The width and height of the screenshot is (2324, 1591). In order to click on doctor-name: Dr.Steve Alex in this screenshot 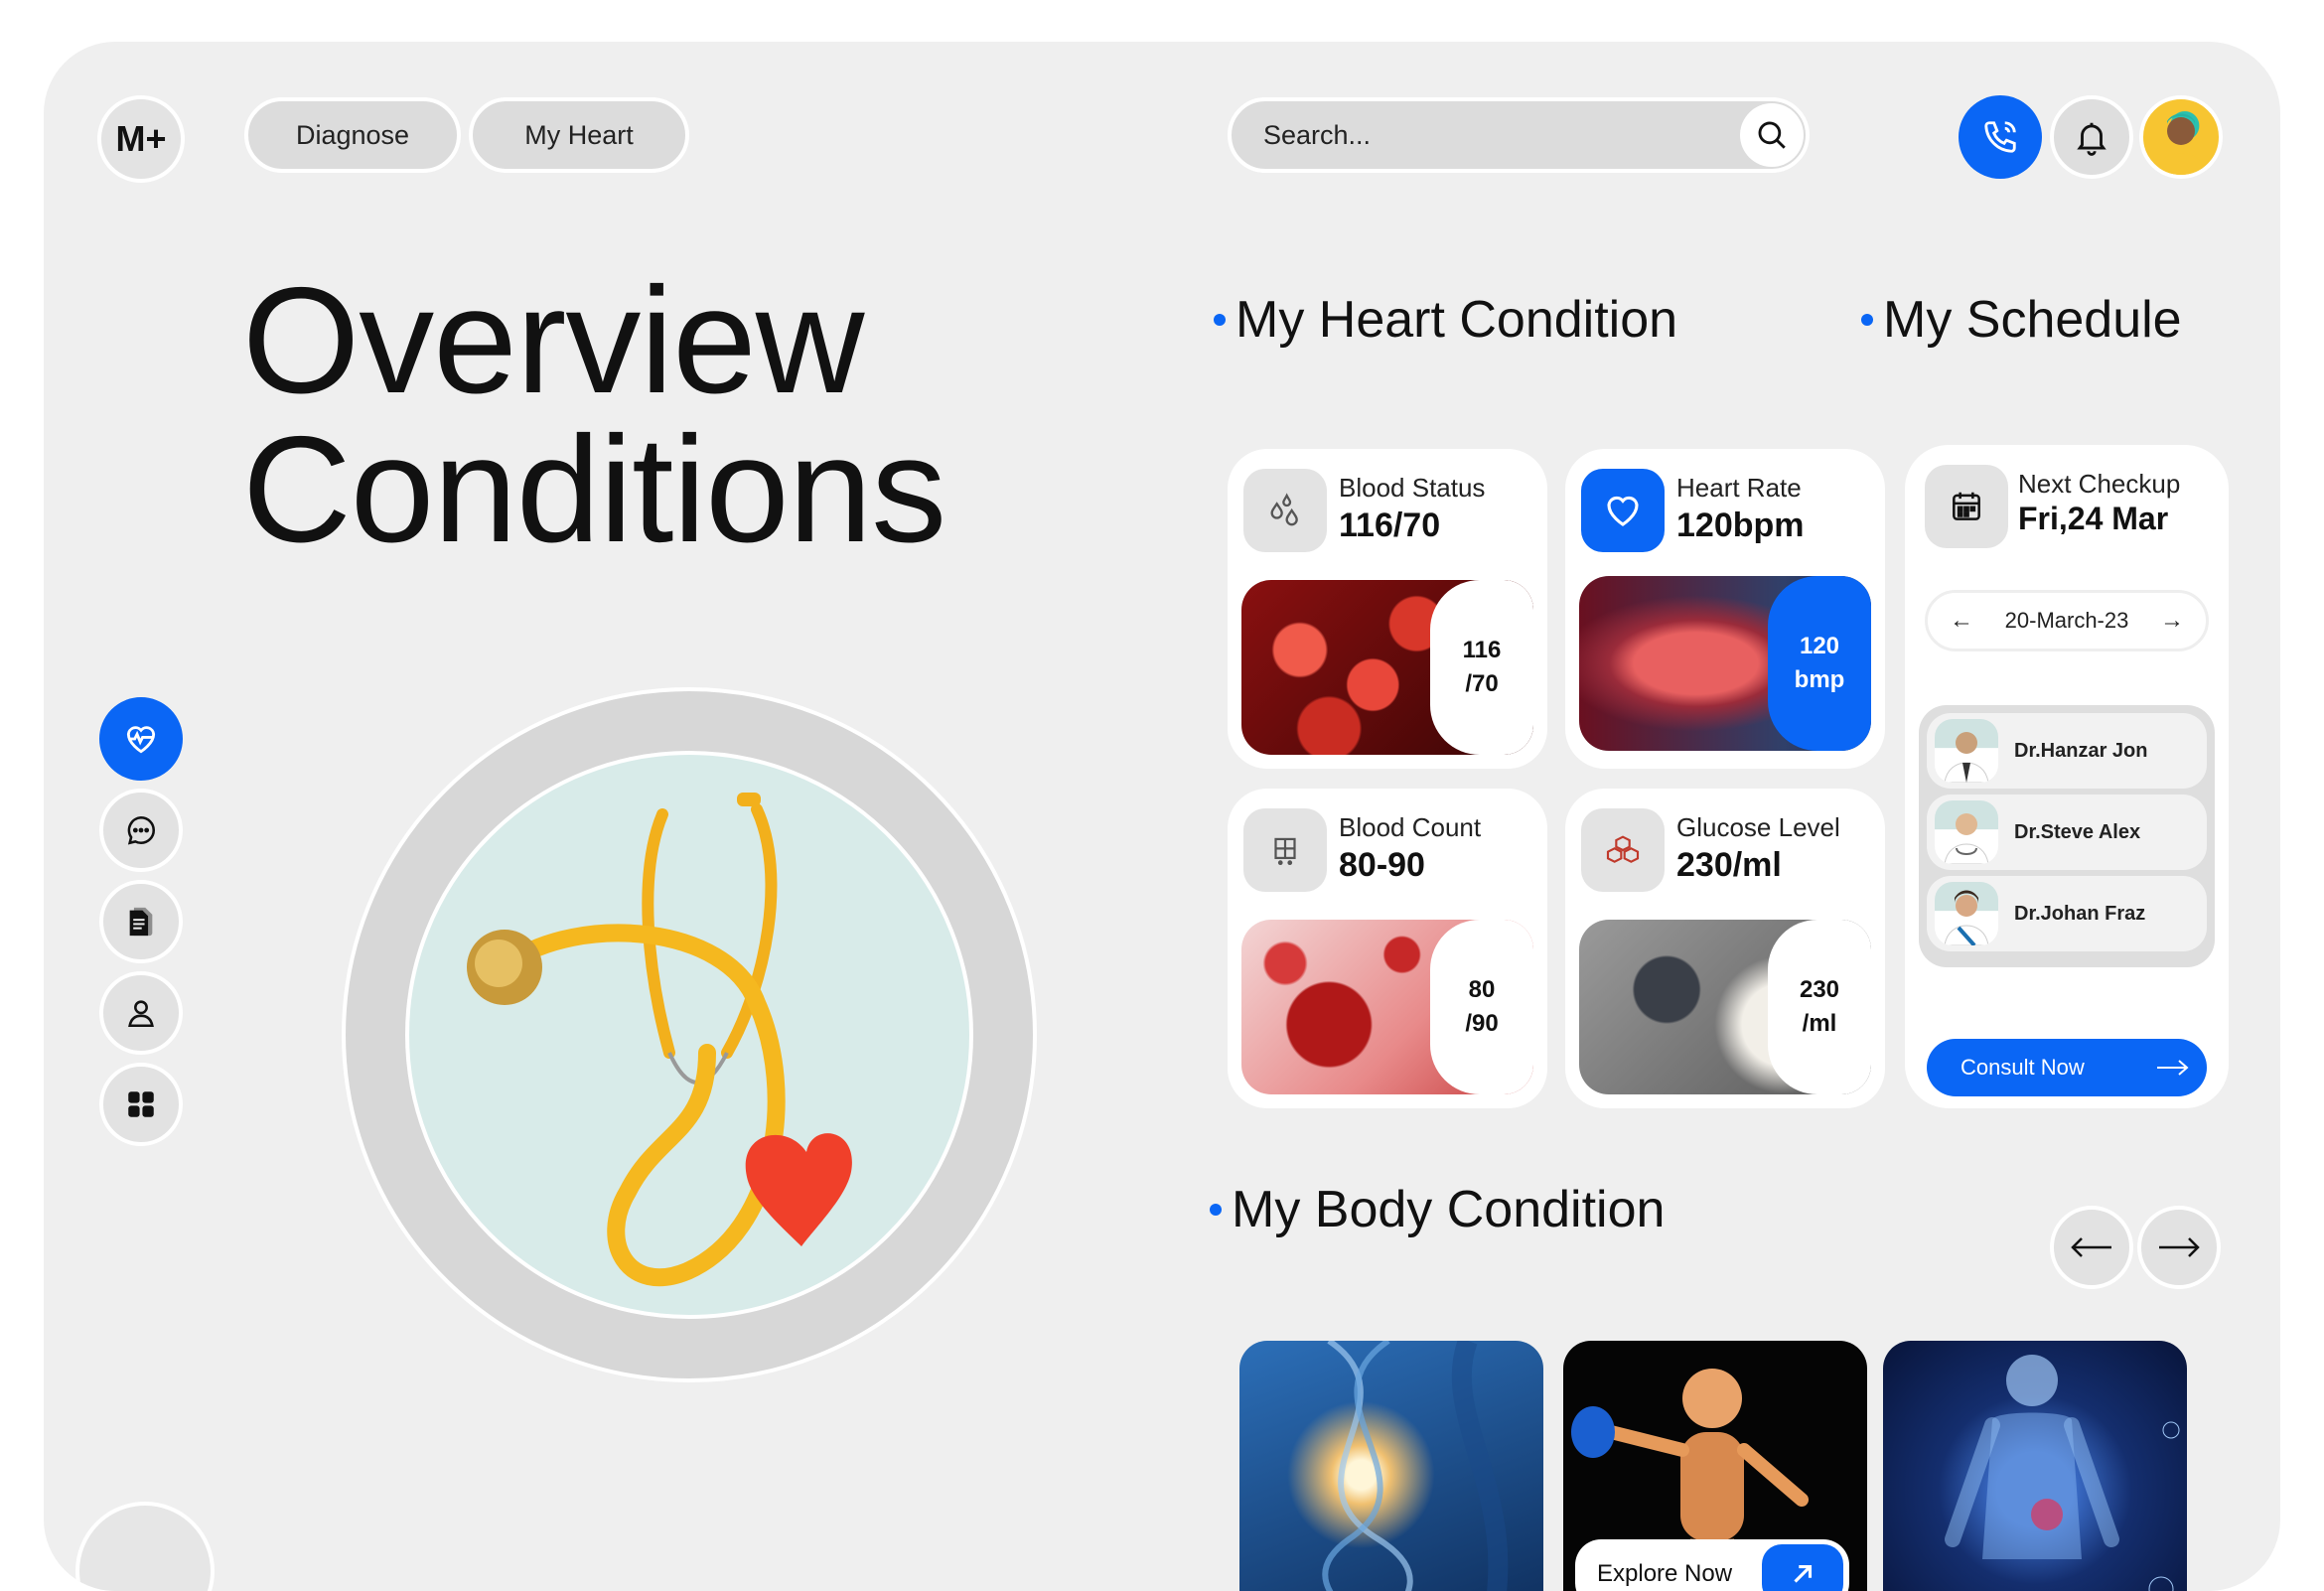, I will do `click(2077, 832)`.